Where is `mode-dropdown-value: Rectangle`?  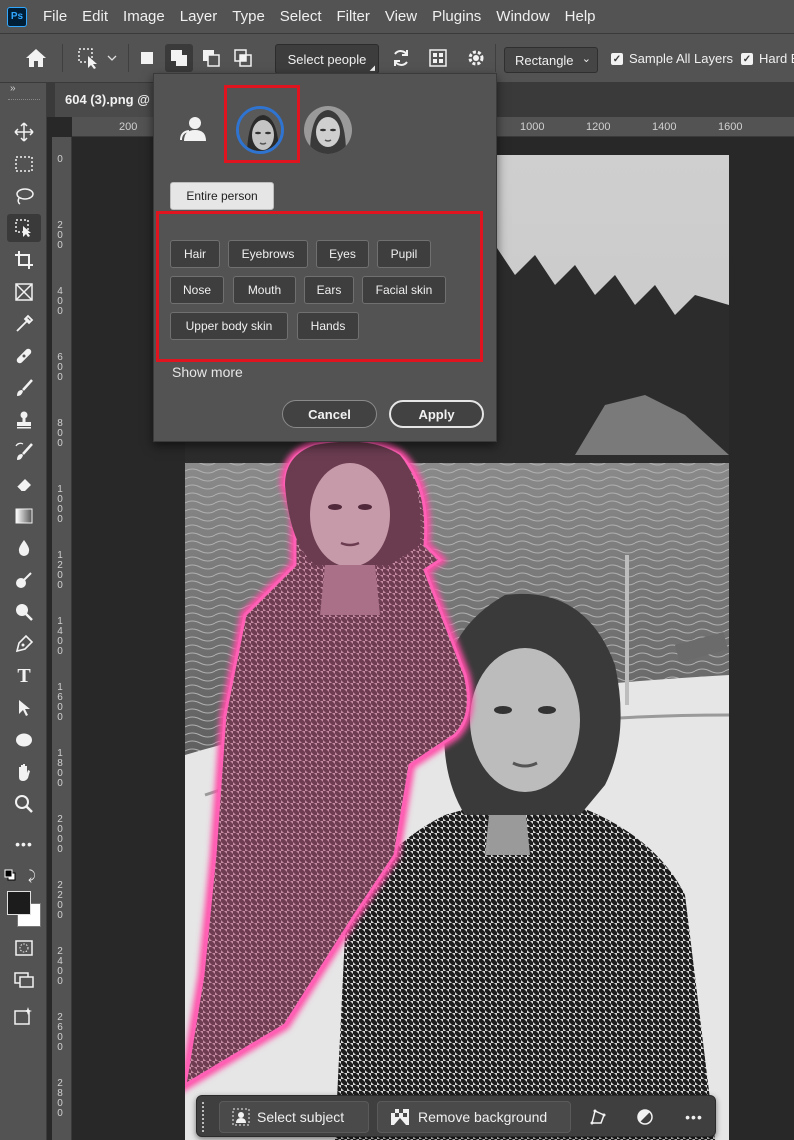
mode-dropdown-value: Rectangle is located at coordinates (544, 60).